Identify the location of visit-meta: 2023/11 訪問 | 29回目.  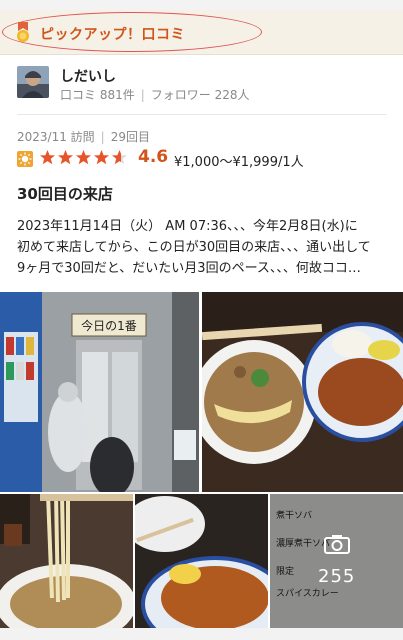
(83, 137).